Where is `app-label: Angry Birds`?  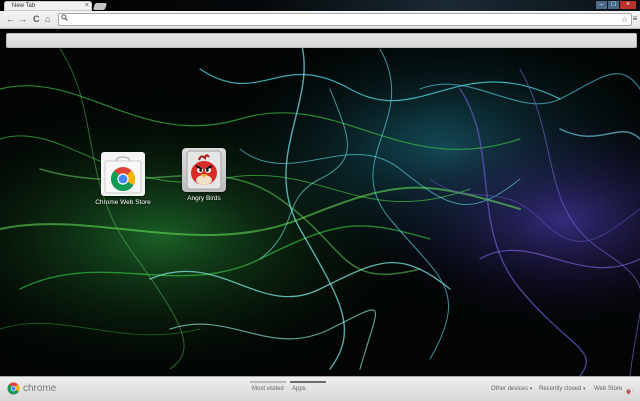 app-label: Angry Birds is located at coordinates (204, 198).